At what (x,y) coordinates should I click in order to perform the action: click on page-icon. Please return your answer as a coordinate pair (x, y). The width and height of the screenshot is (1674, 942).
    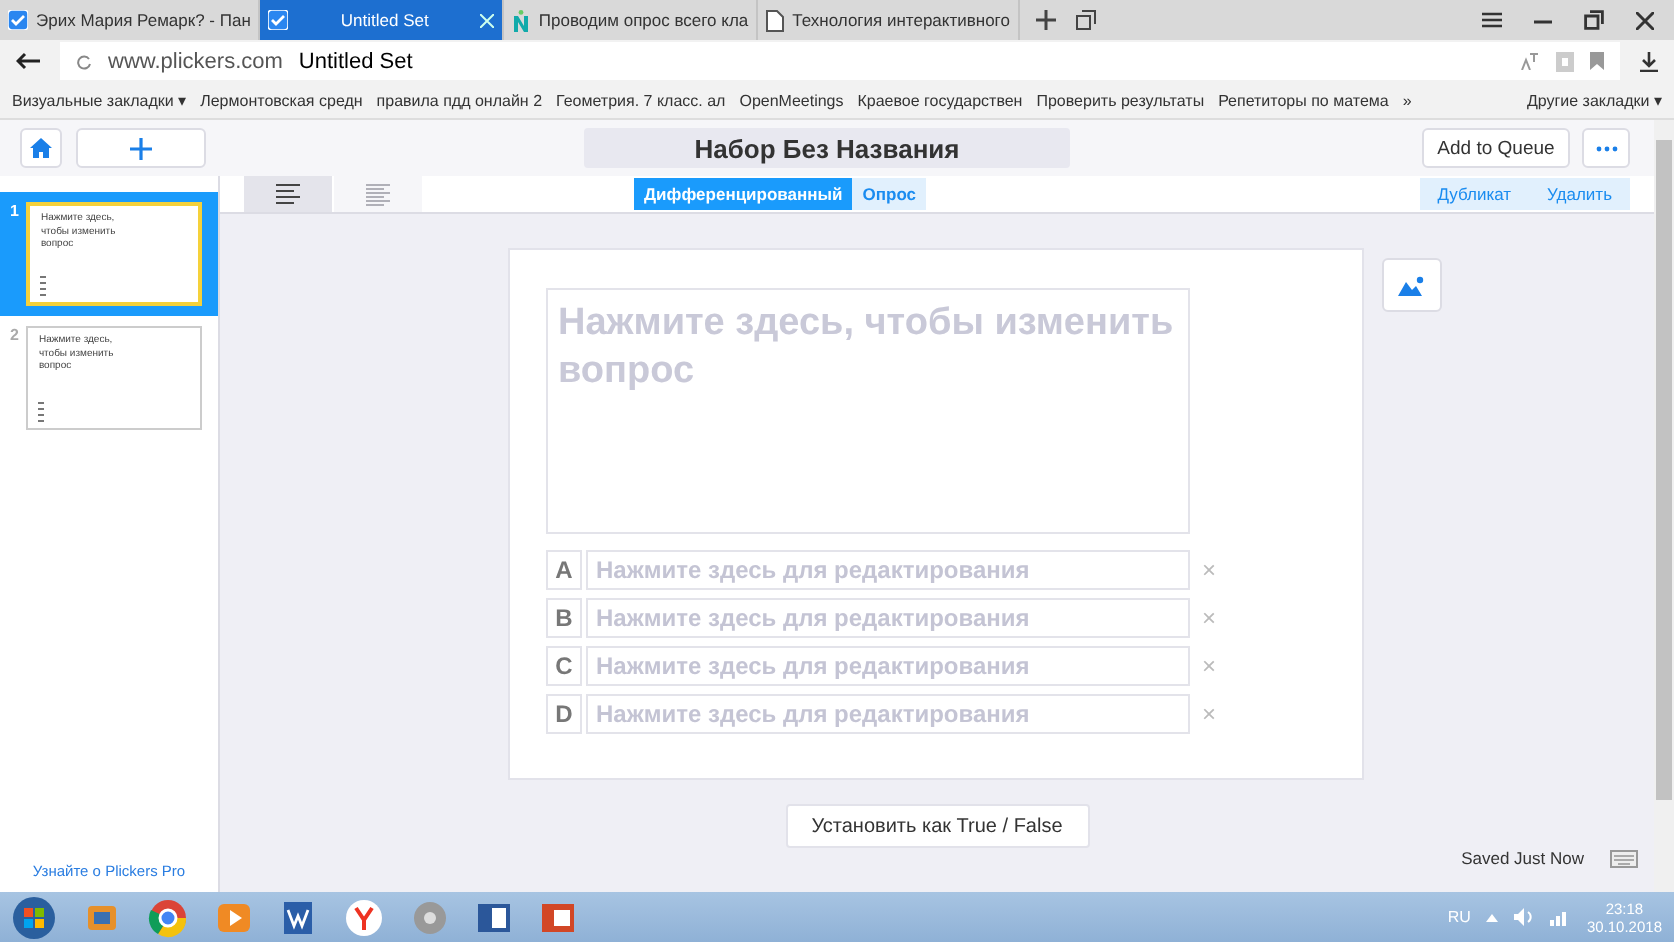
    Looking at the image, I should click on (775, 20).